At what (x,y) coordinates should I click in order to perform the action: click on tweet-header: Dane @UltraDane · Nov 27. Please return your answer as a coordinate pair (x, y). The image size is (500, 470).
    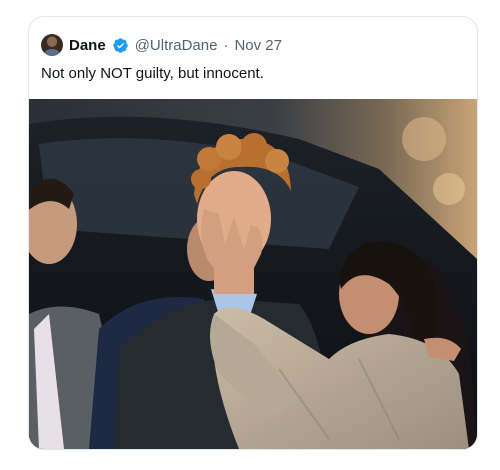
    Looking at the image, I should click on (161, 45).